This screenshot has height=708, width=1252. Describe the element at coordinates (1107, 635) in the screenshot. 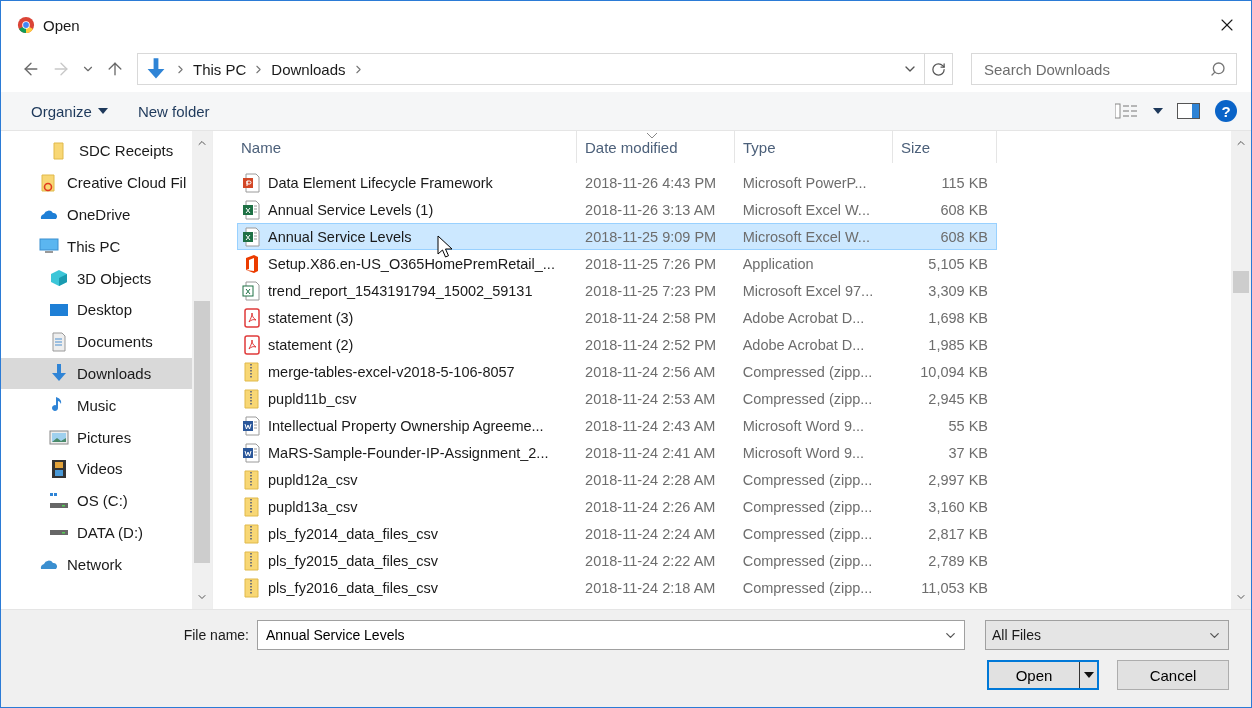

I see `file-type-dropdown: All Files` at that location.